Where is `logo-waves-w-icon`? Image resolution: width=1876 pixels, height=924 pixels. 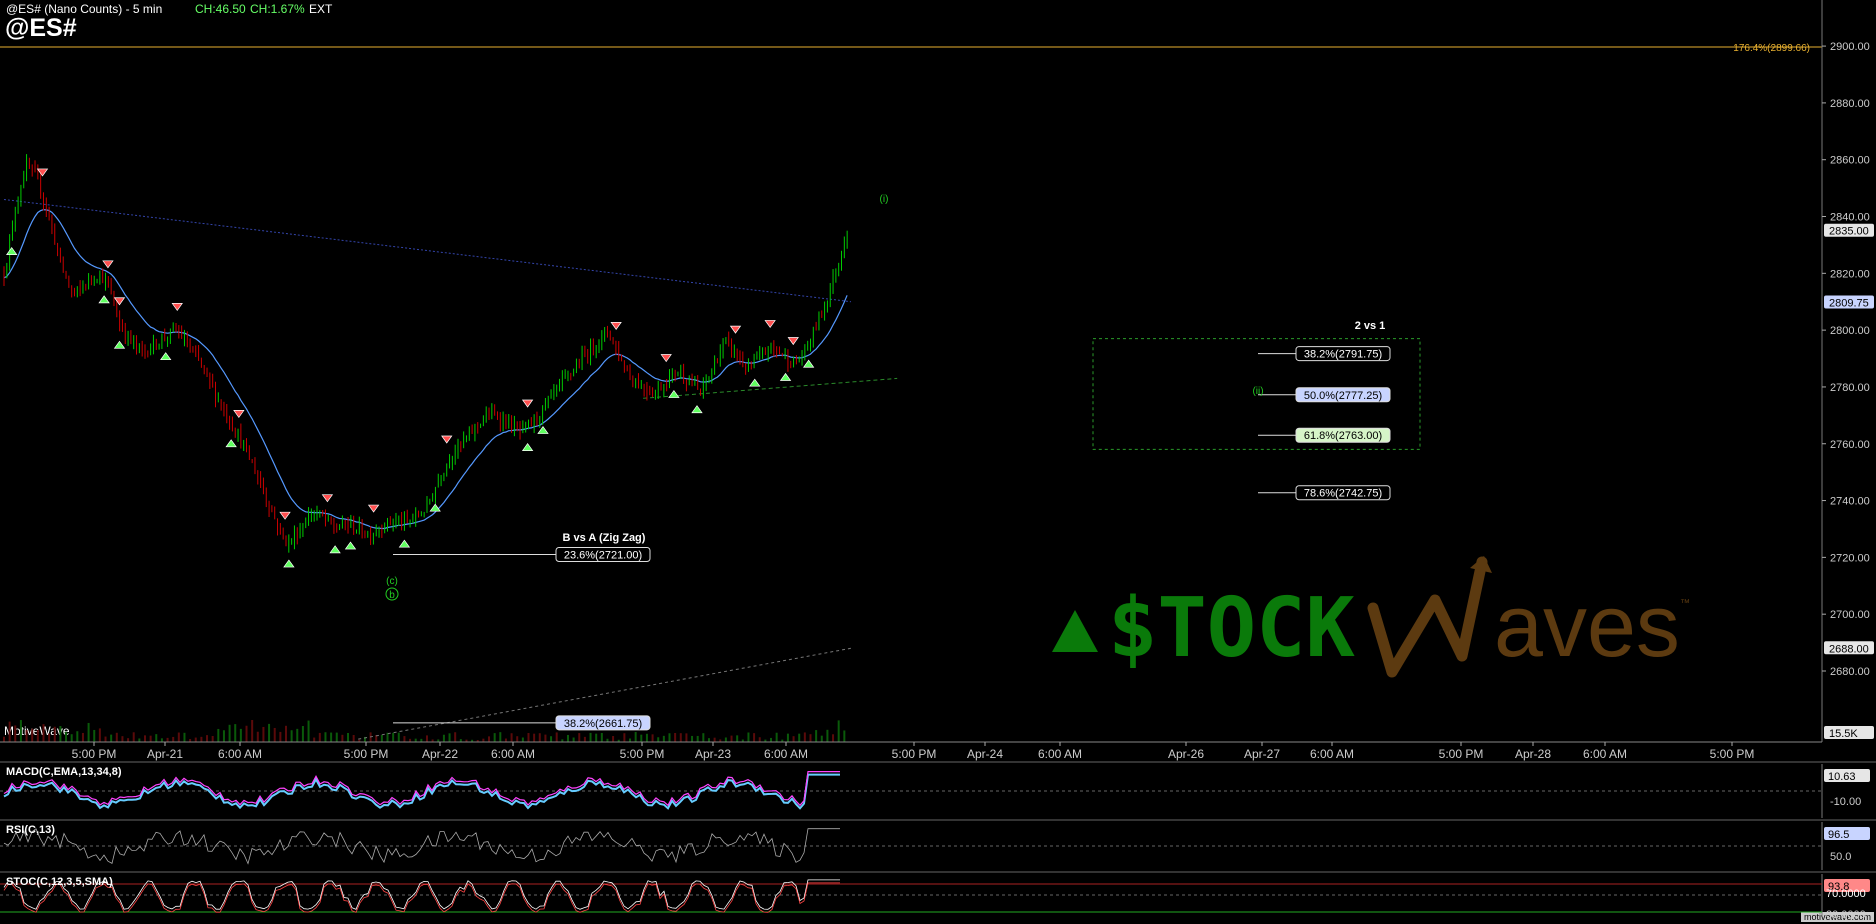
logo-waves-w-icon is located at coordinates (1427, 617).